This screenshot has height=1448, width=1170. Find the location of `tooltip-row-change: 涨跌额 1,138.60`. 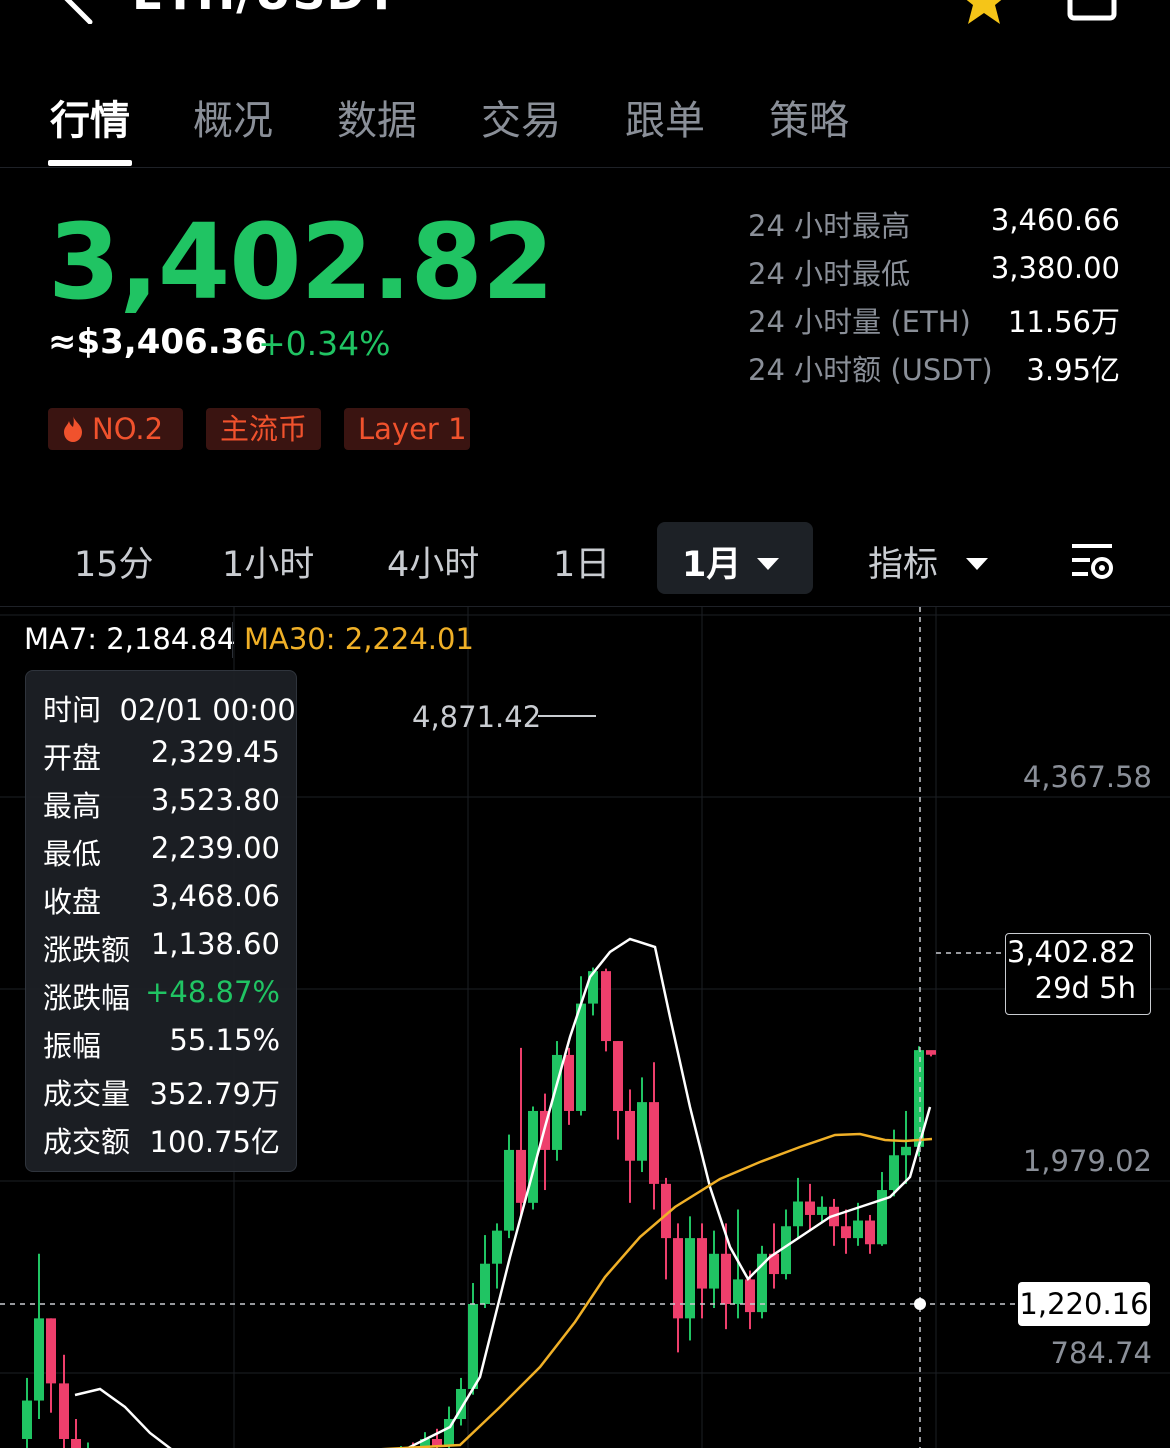

tooltip-row-change: 涨跌额 1,138.60 is located at coordinates (161, 947).